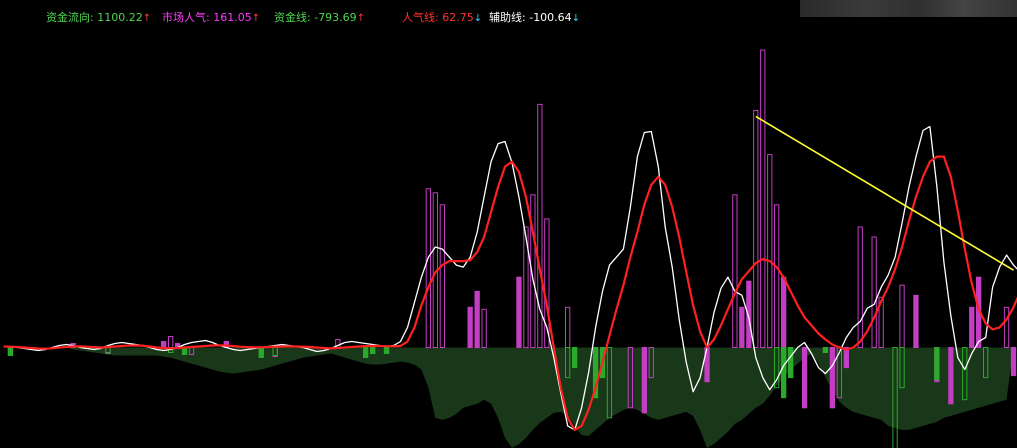  I want to click on legend-item-popularity-line: 人气线: 62.75↓, so click(442, 17).